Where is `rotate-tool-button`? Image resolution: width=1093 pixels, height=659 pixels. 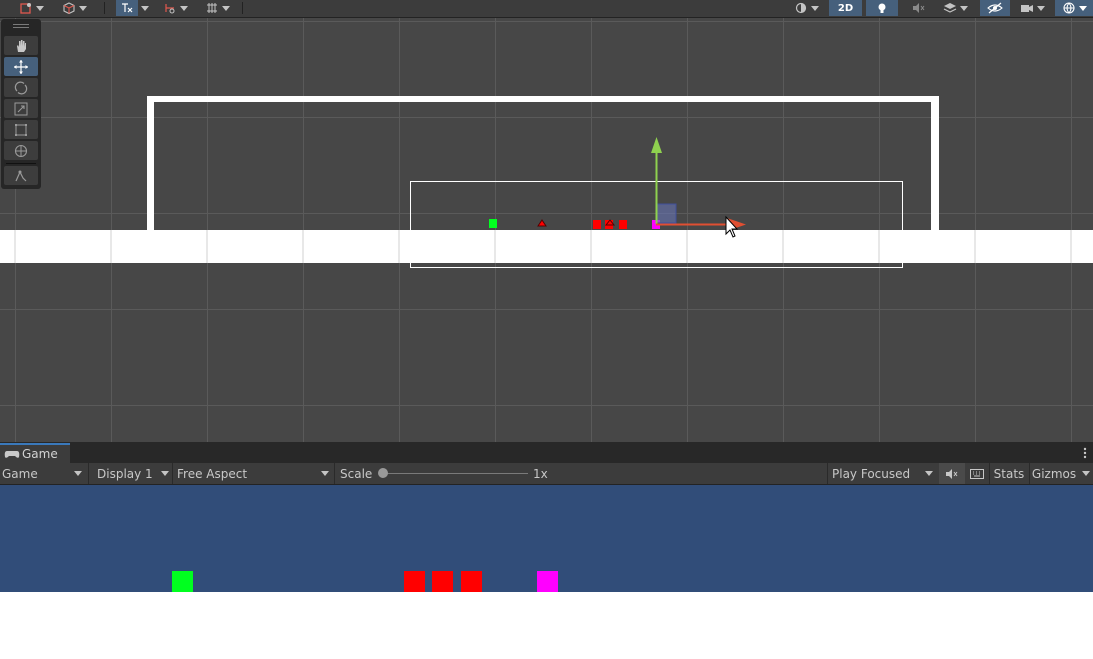 rotate-tool-button is located at coordinates (21, 87).